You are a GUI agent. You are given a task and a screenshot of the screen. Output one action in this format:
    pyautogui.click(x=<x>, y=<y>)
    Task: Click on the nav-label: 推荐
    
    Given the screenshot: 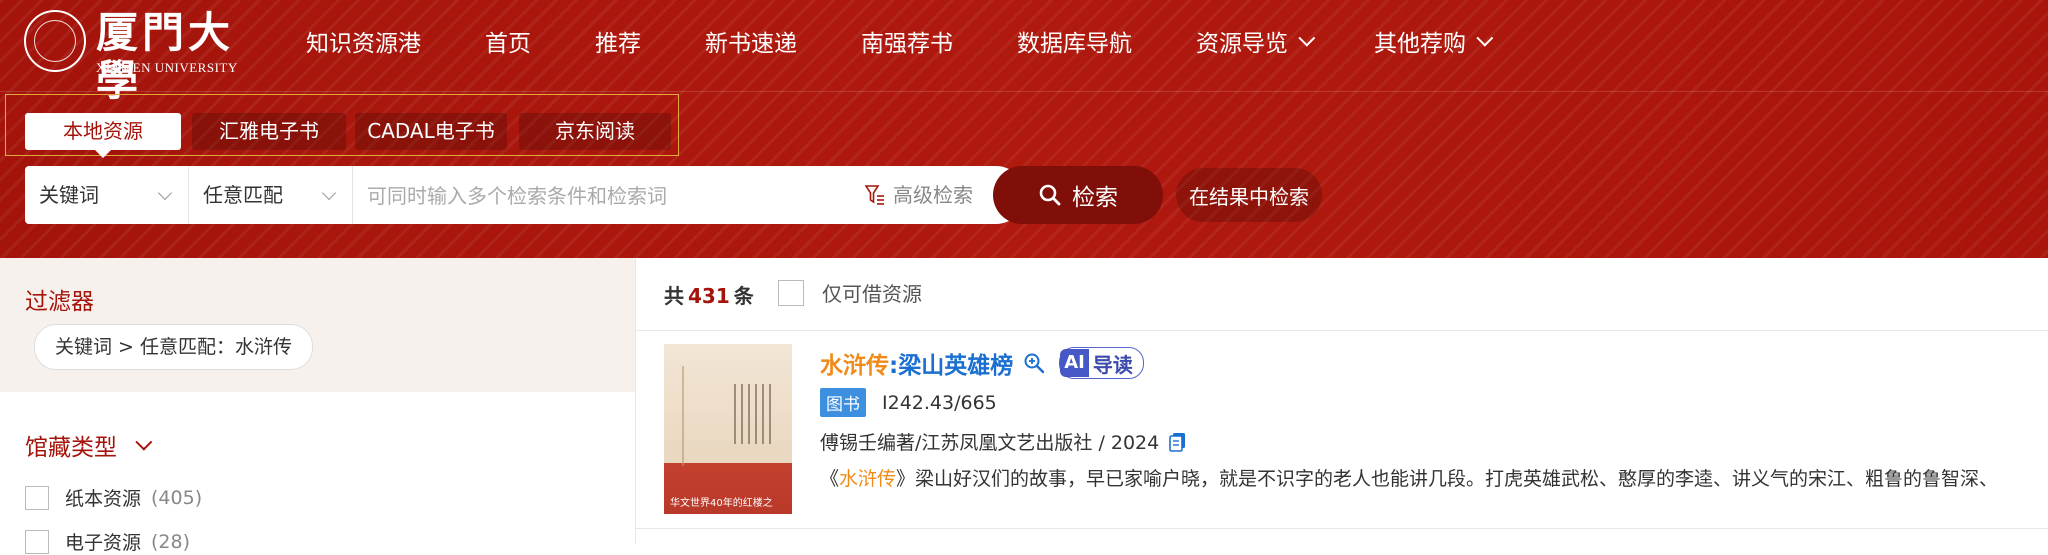 What is the action you would take?
    pyautogui.click(x=618, y=44)
    